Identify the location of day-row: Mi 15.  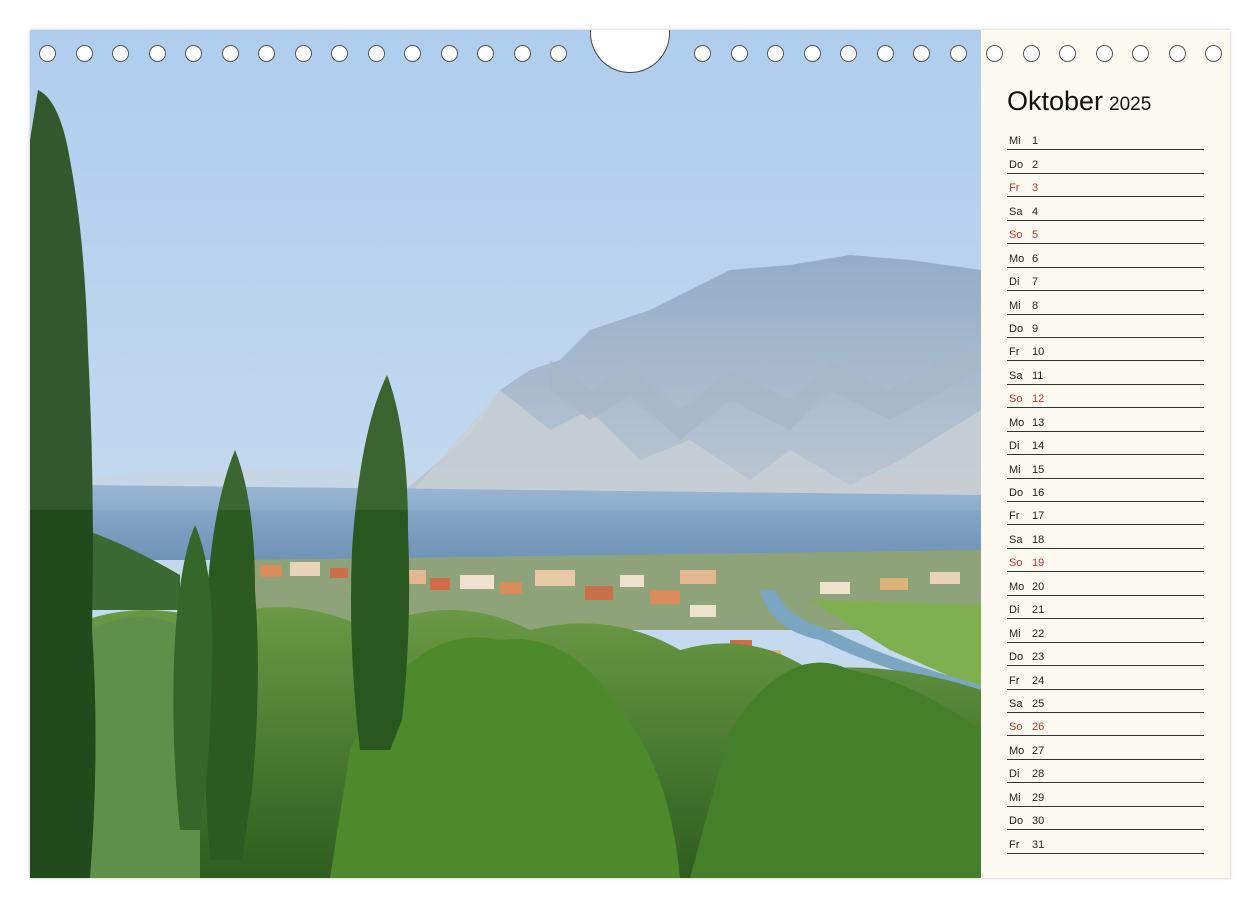
(1105, 467).